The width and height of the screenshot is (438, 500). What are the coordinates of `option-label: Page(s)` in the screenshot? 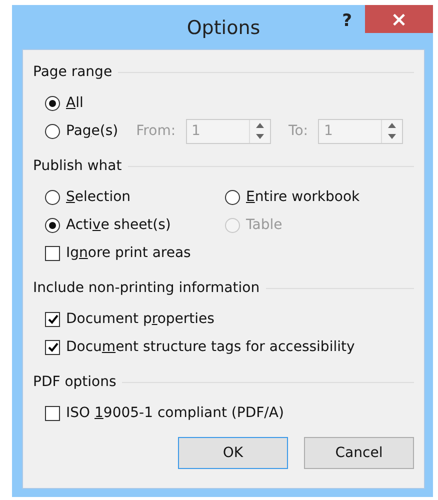 It's located at (92, 131).